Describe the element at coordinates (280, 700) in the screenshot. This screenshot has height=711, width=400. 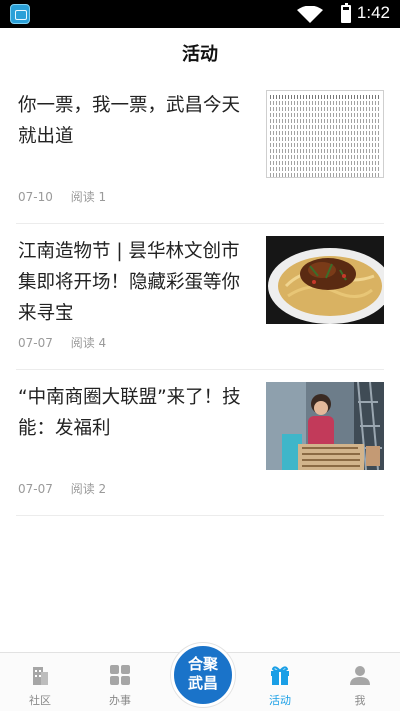
I see `nav-label: 活动` at that location.